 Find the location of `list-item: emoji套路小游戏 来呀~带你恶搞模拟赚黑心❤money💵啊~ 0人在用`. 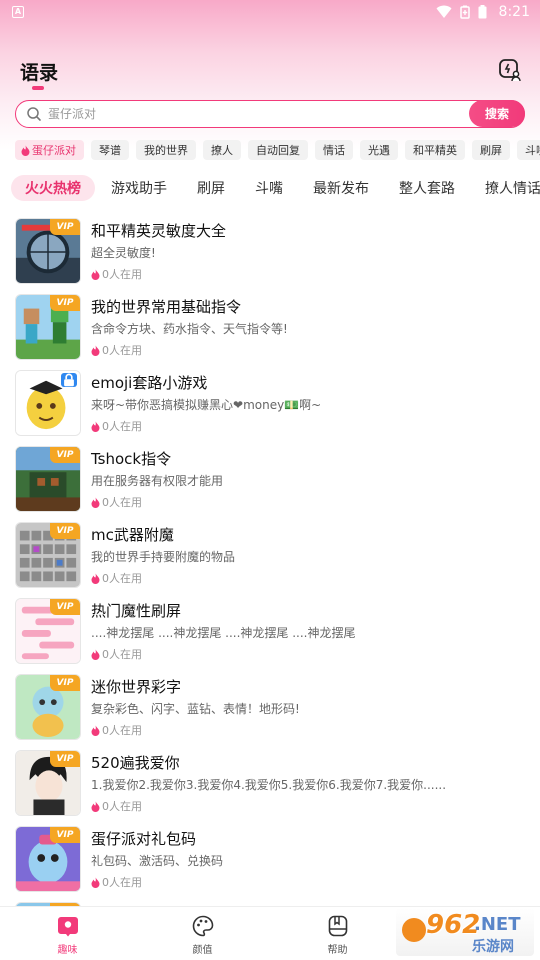

list-item: emoji套路小游戏 来呀~带你恶搞模拟赚黑心❤money💵啊~ 0人在用 is located at coordinates (270, 404).